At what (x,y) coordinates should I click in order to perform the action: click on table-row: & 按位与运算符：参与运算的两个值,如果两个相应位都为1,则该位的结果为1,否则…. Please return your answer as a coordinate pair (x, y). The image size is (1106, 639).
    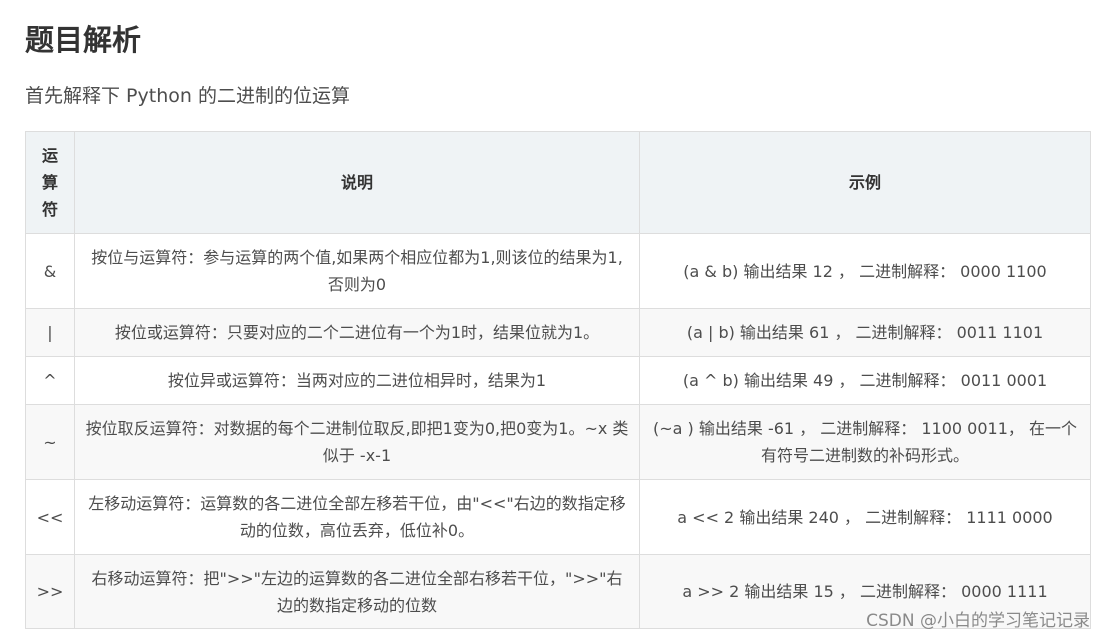
    Looking at the image, I should click on (558, 271).